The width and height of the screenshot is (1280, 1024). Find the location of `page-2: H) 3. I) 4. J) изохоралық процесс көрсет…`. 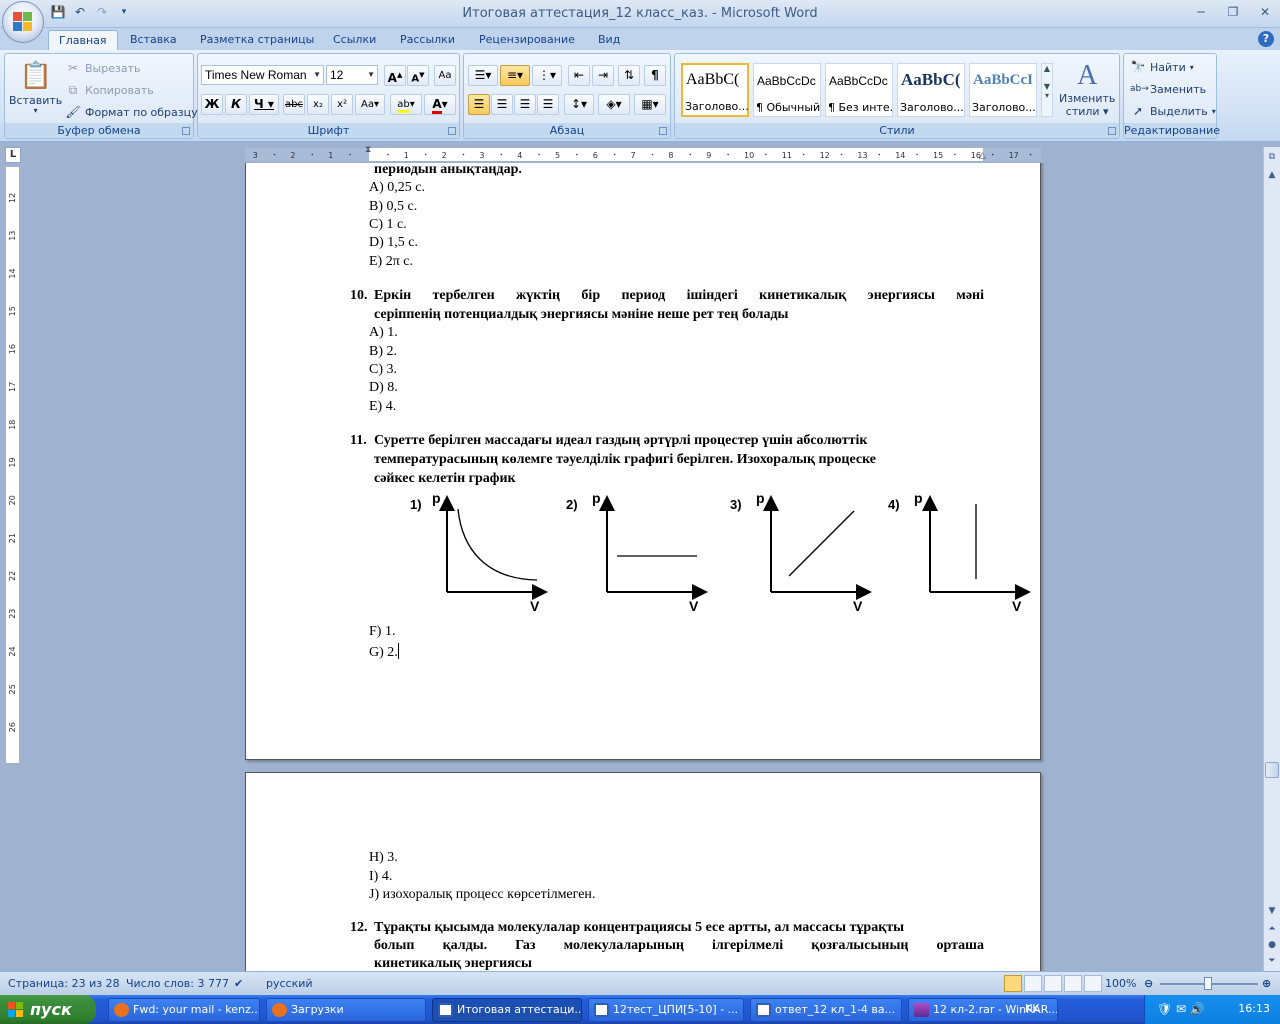

page-2: H) 3. I) 4. J) изохоралық процесс көрсет… is located at coordinates (643, 871).